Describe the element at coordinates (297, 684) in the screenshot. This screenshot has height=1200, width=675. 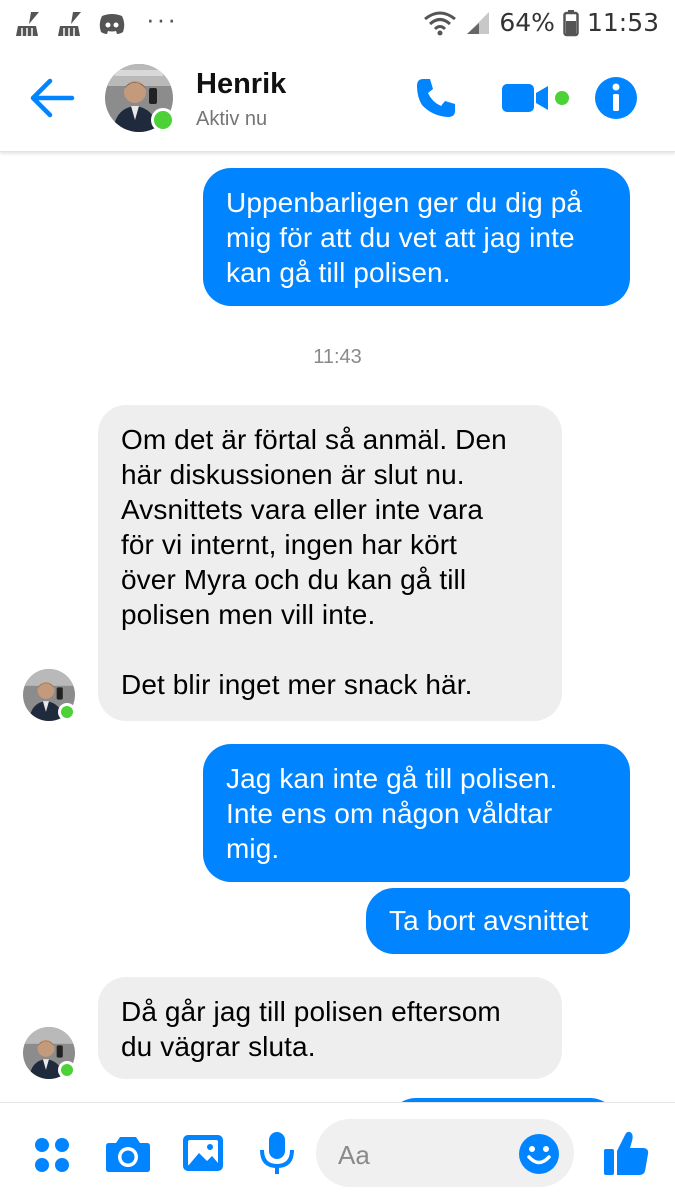
I see `message-text: Det blir inget mer snack här.` at that location.